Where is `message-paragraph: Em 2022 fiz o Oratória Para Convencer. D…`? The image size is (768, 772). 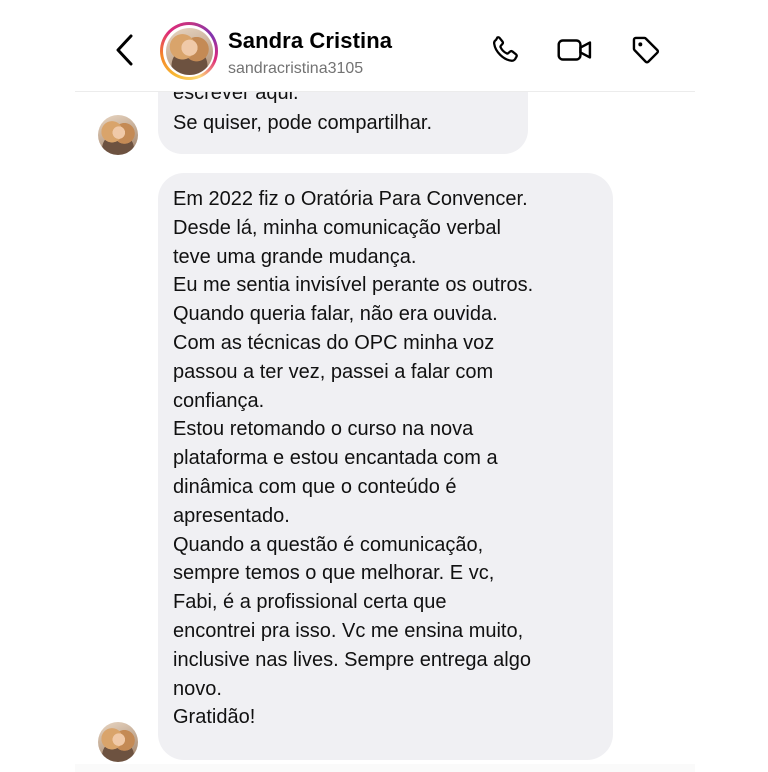
message-paragraph: Em 2022 fiz o Oratória Para Convencer. D… is located at coordinates (390, 228).